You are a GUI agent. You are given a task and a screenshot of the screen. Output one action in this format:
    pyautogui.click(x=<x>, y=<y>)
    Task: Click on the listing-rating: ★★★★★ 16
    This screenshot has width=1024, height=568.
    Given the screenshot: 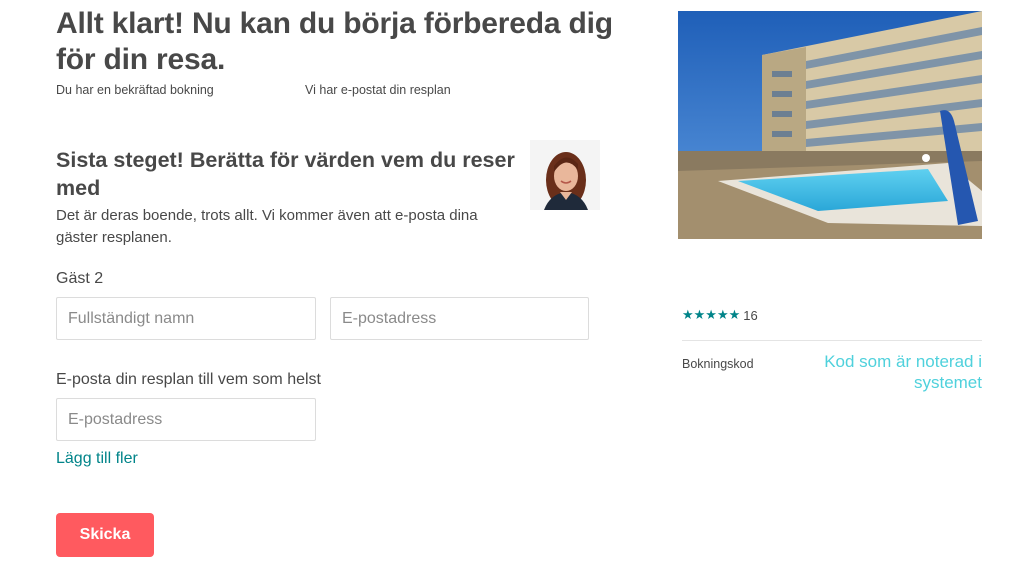 What is the action you would take?
    pyautogui.click(x=720, y=315)
    